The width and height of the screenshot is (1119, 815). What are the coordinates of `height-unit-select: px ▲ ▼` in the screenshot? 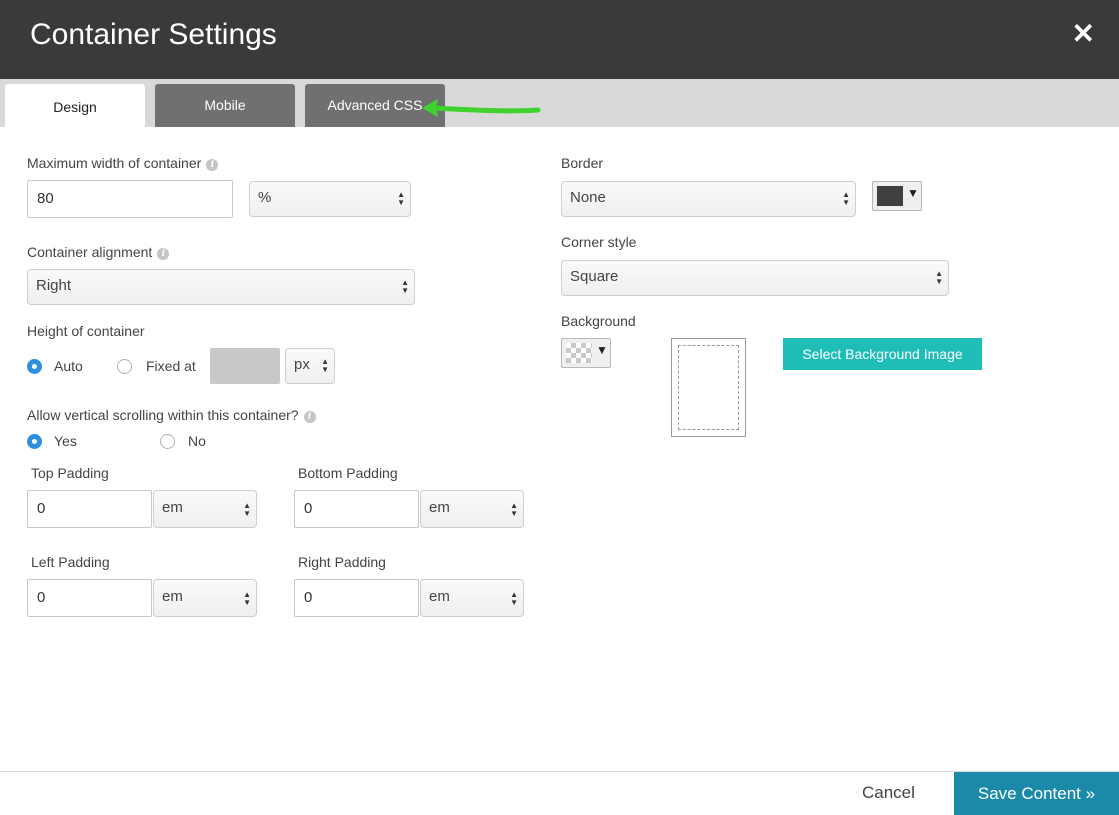 It's located at (310, 366).